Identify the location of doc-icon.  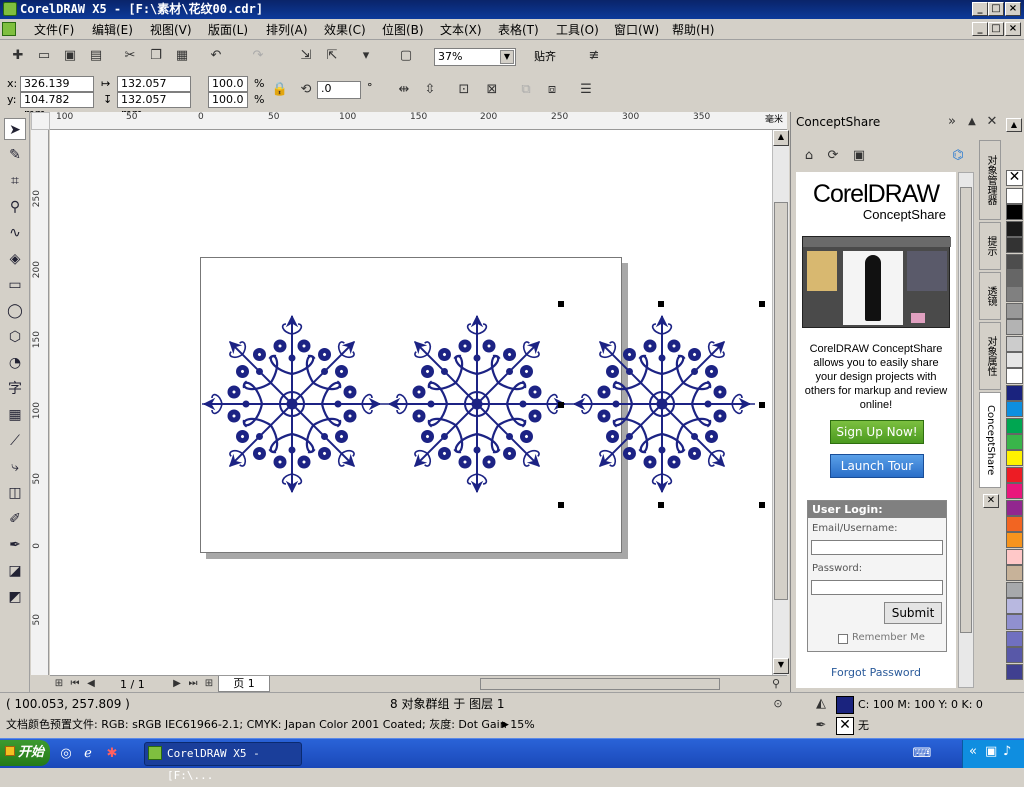
(9, 29).